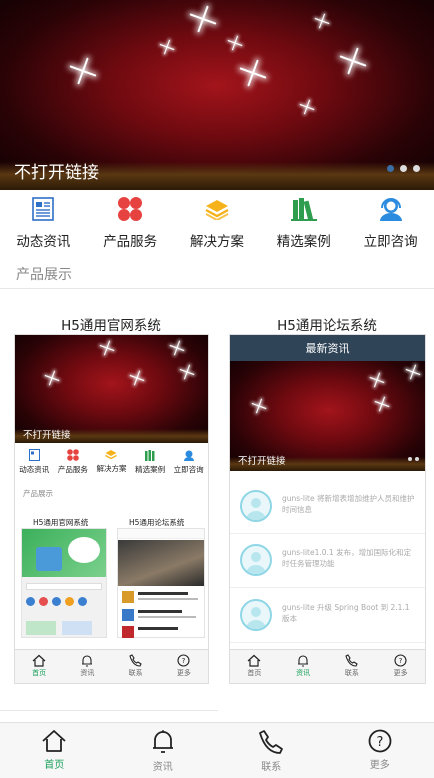 The width and height of the screenshot is (434, 778). I want to click on icon-row, so click(56, 601).